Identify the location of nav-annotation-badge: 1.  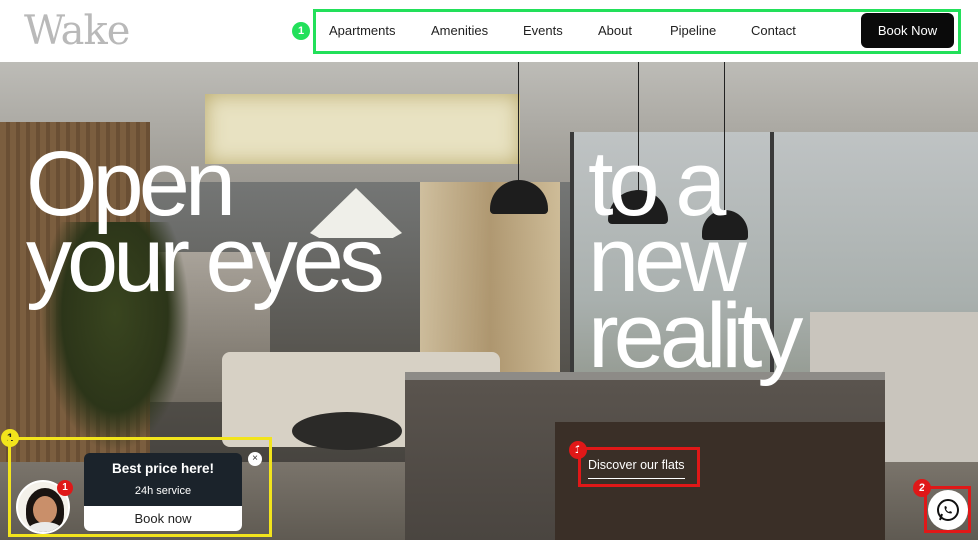
(301, 31).